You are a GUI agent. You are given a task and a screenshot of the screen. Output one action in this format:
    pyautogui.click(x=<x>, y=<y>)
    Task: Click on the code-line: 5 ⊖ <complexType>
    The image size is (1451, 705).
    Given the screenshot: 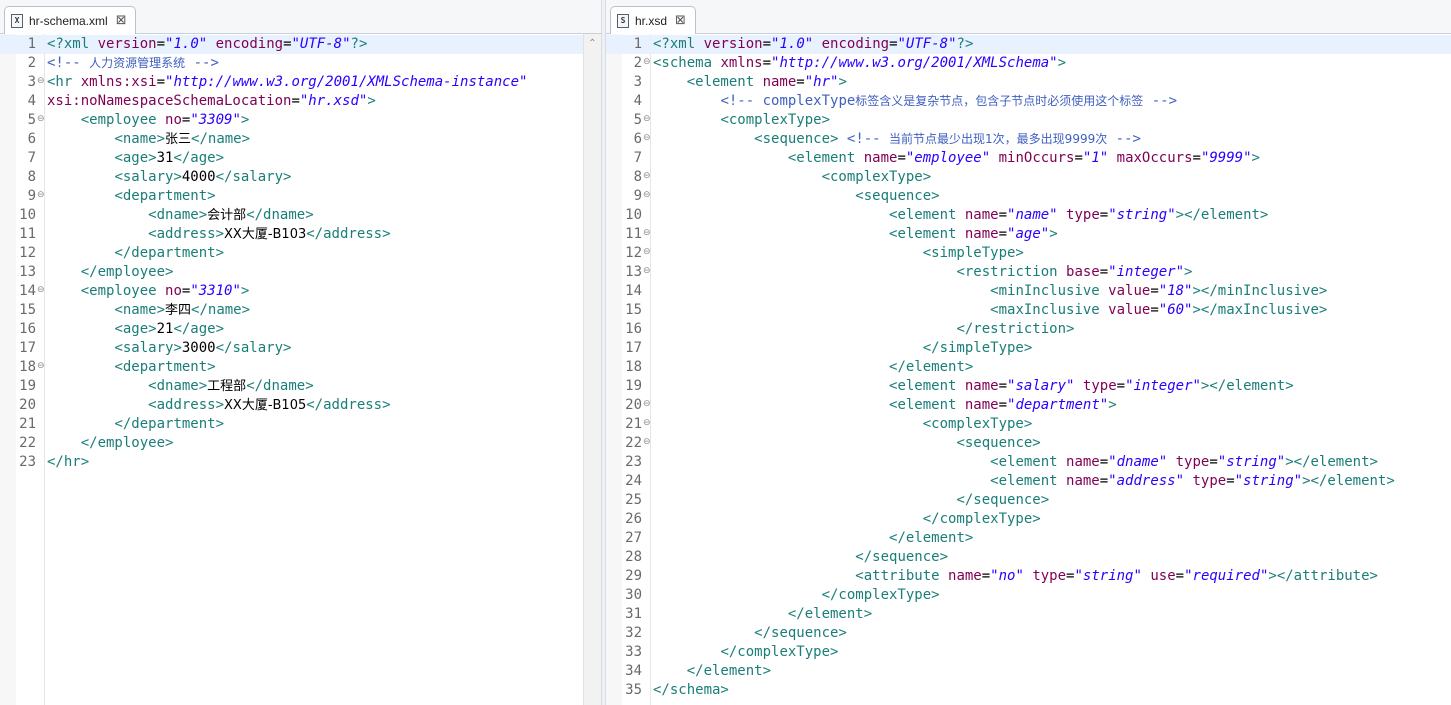 What is the action you would take?
    pyautogui.click(x=1028, y=120)
    